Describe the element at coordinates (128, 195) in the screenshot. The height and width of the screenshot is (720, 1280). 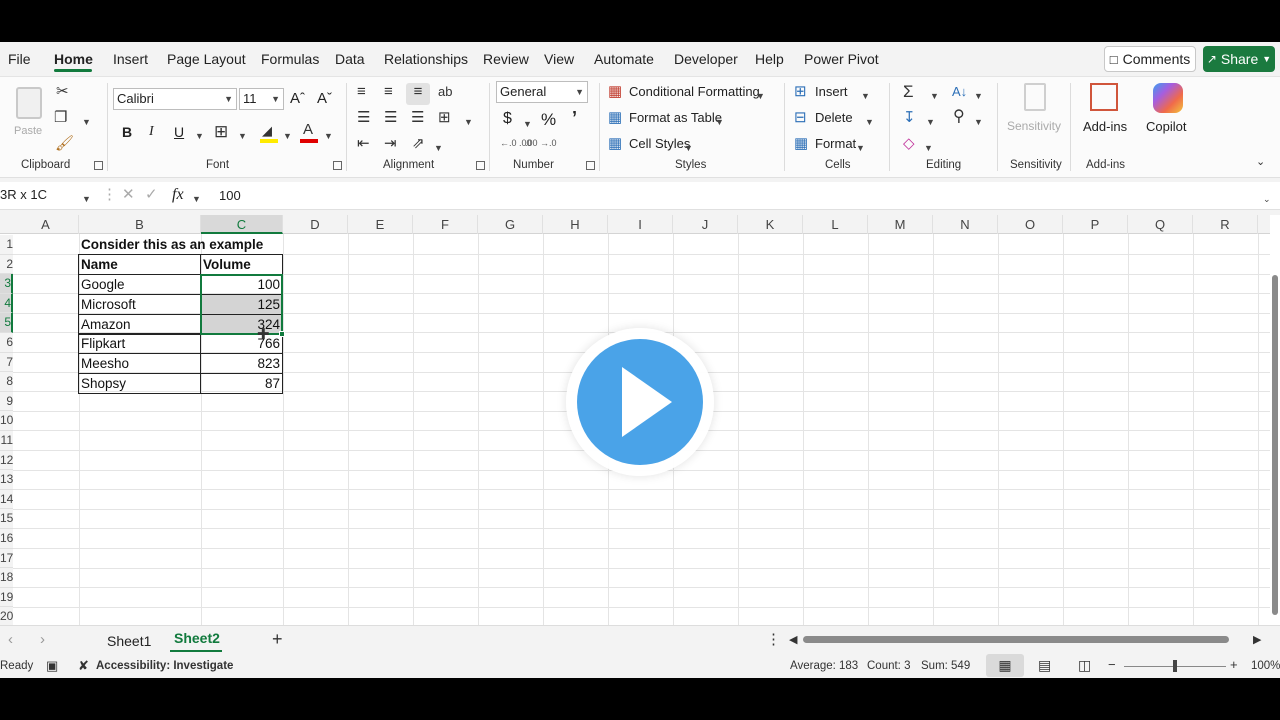
I see `cancel-icon: ✕` at that location.